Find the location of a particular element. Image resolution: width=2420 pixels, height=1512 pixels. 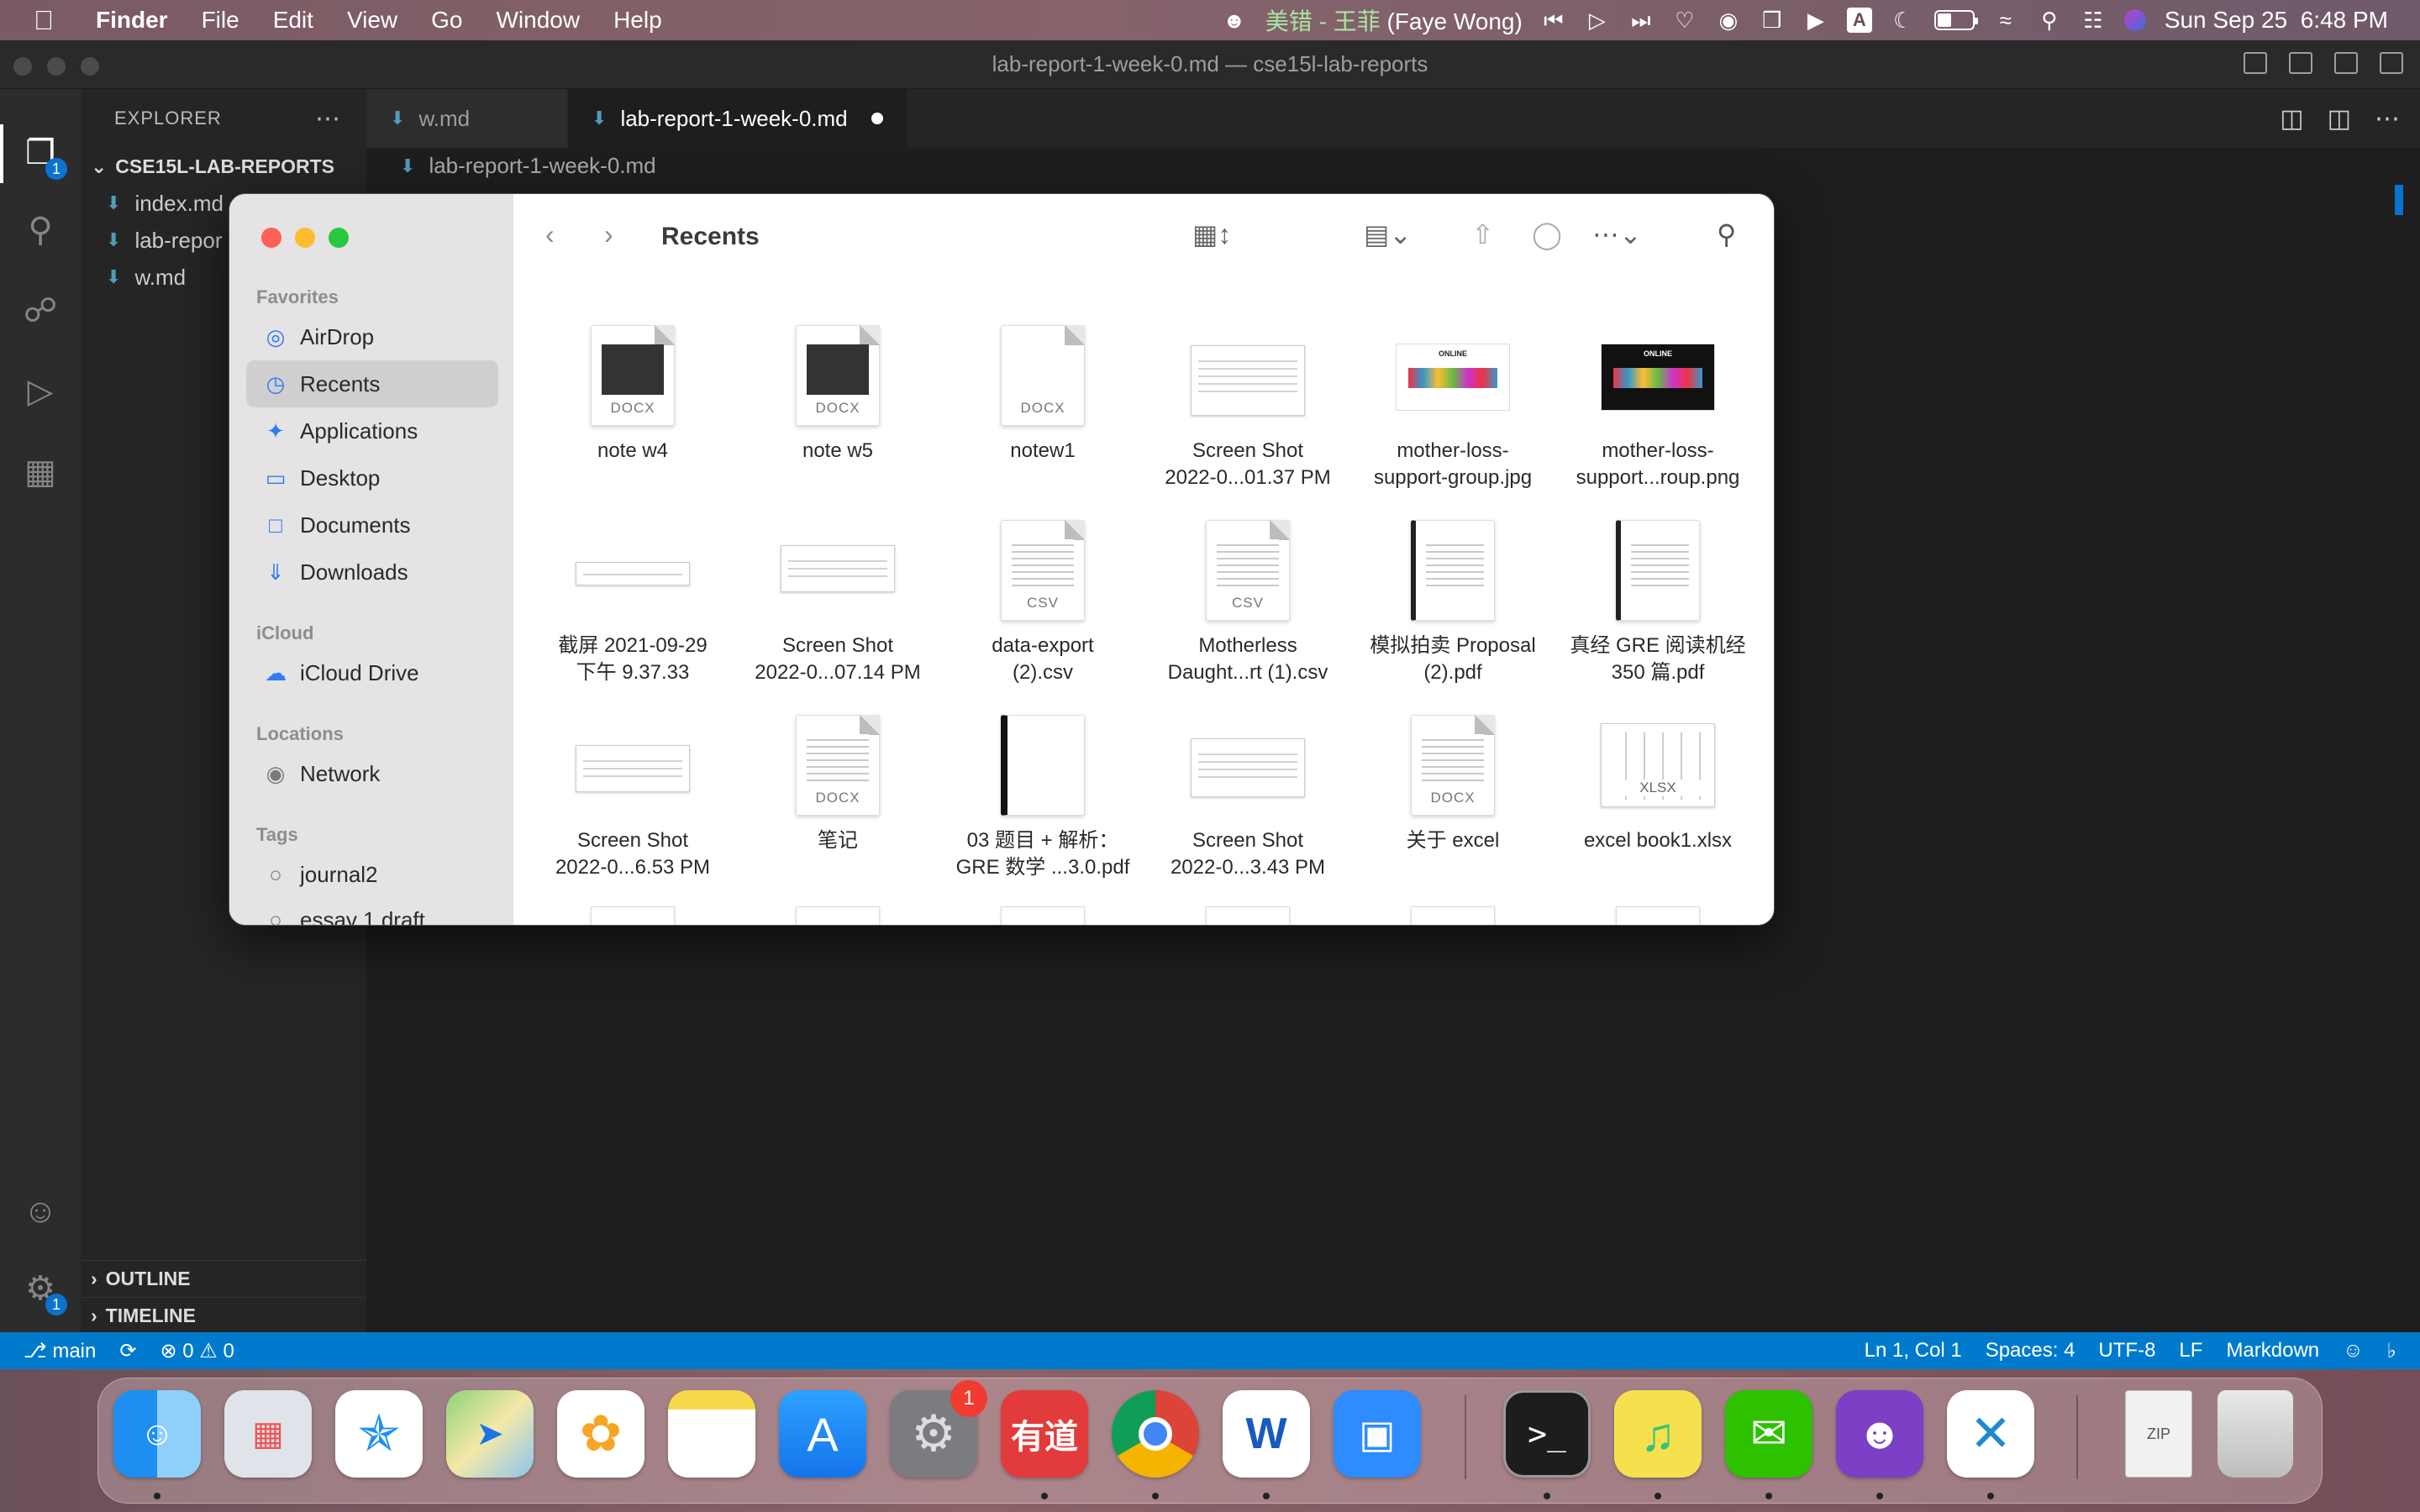

outline-section: › OUTLINE is located at coordinates (224, 1278).